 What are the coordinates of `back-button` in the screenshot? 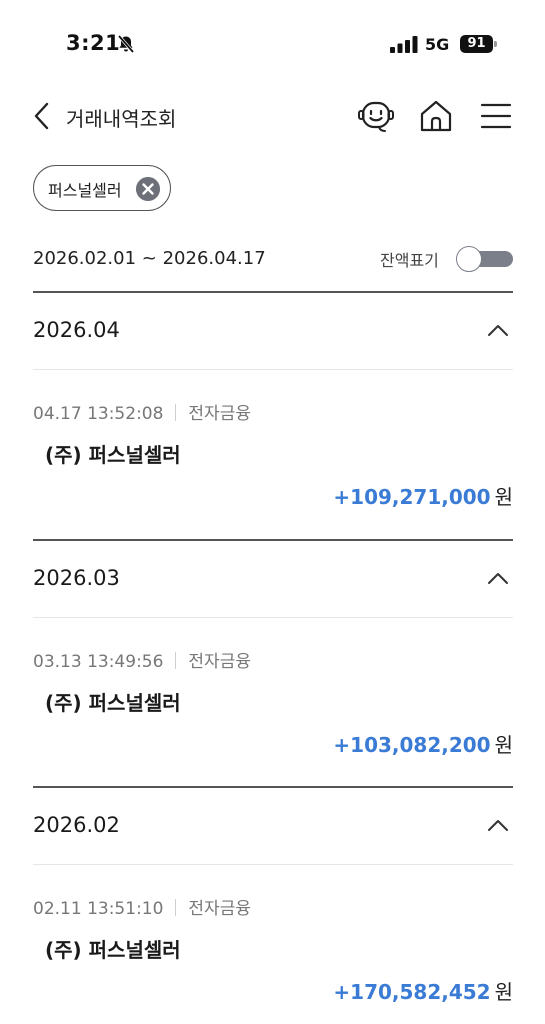 It's located at (42, 116).